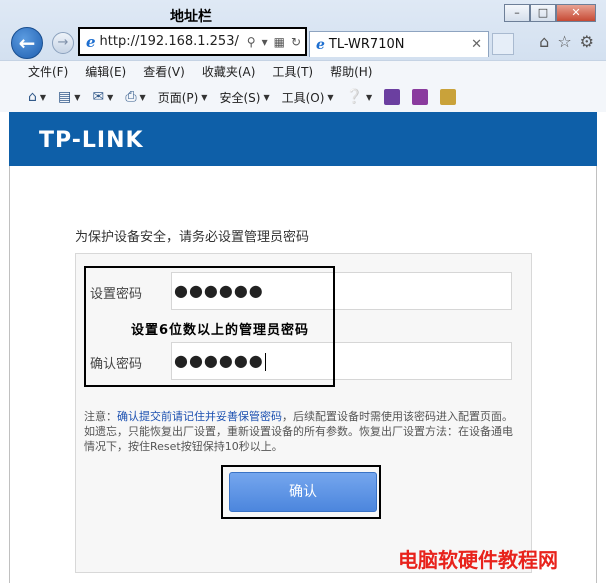 The width and height of the screenshot is (606, 583). Describe the element at coordinates (517, 13) in the screenshot. I see `minimize-button: –` at that location.